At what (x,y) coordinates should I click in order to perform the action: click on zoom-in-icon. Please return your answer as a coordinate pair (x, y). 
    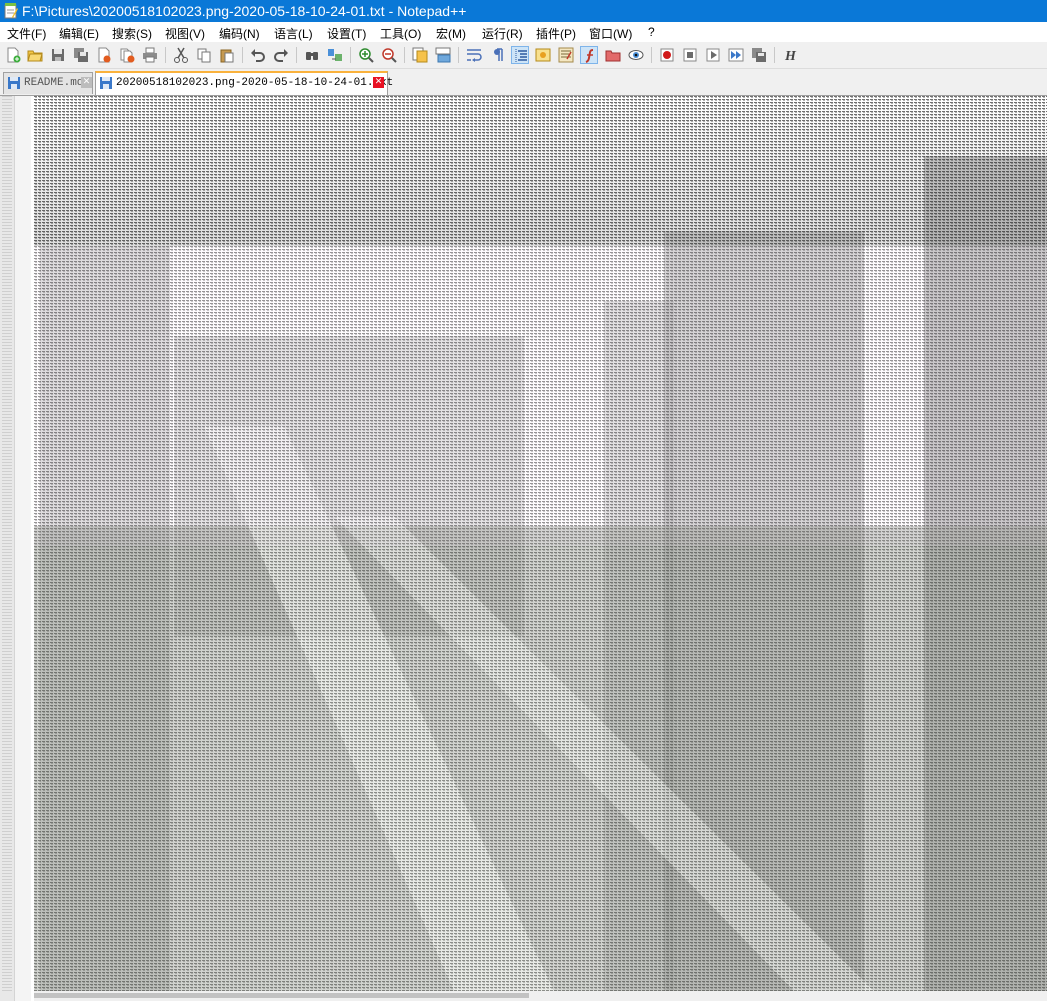
    Looking at the image, I should click on (366, 55).